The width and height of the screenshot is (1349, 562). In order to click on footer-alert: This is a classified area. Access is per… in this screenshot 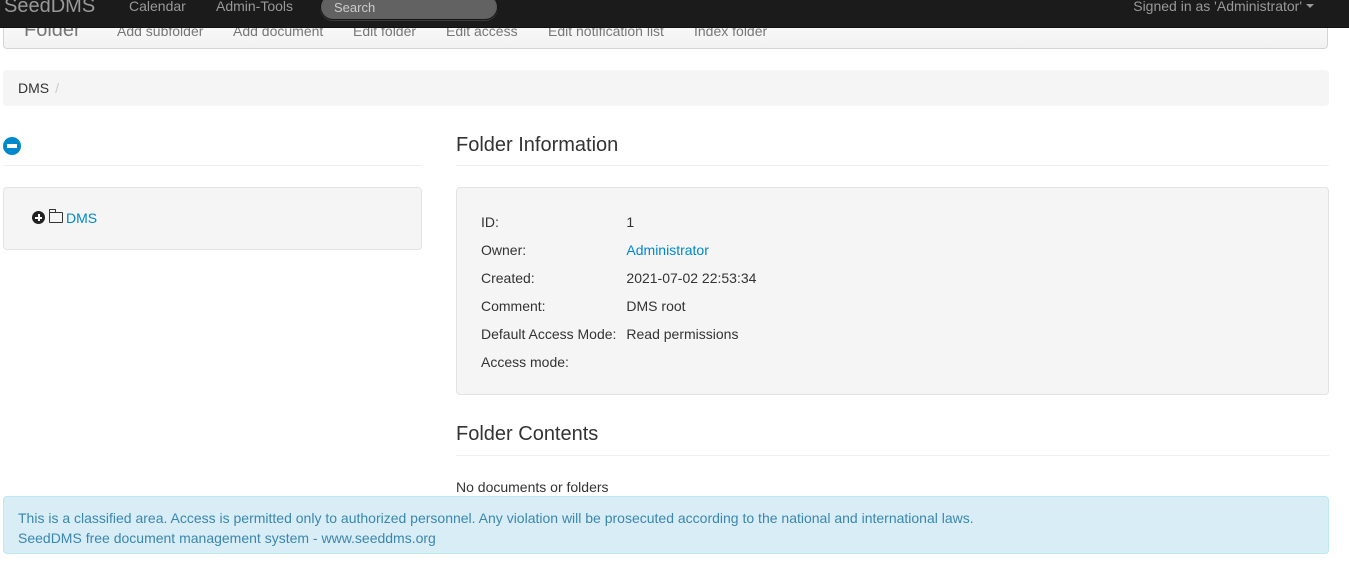, I will do `click(666, 525)`.